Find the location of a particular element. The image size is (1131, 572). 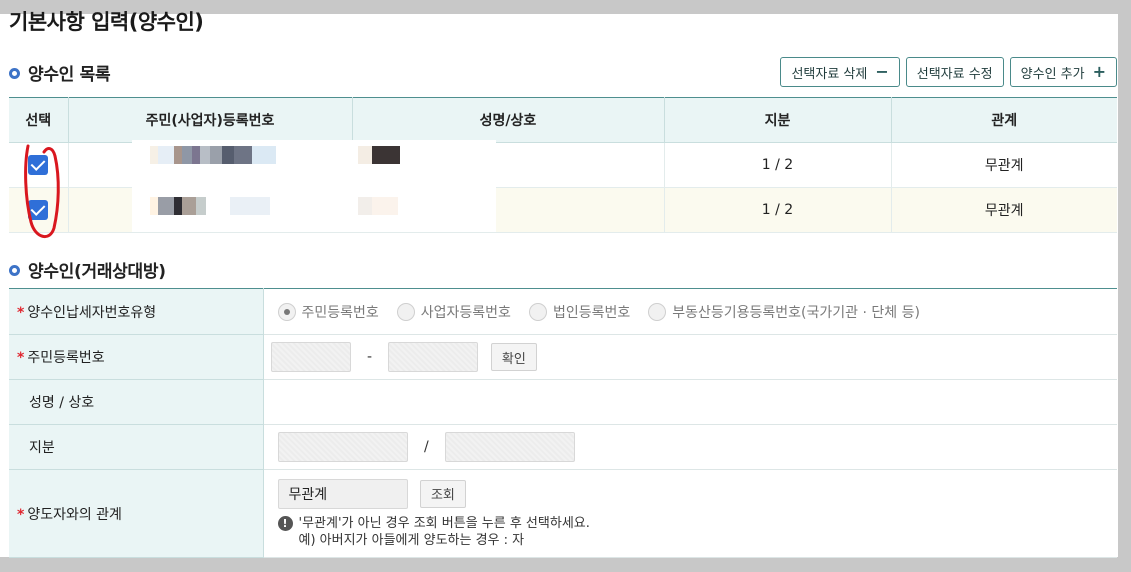

radio-business-number: 사업자등록번호 is located at coordinates (453, 312).